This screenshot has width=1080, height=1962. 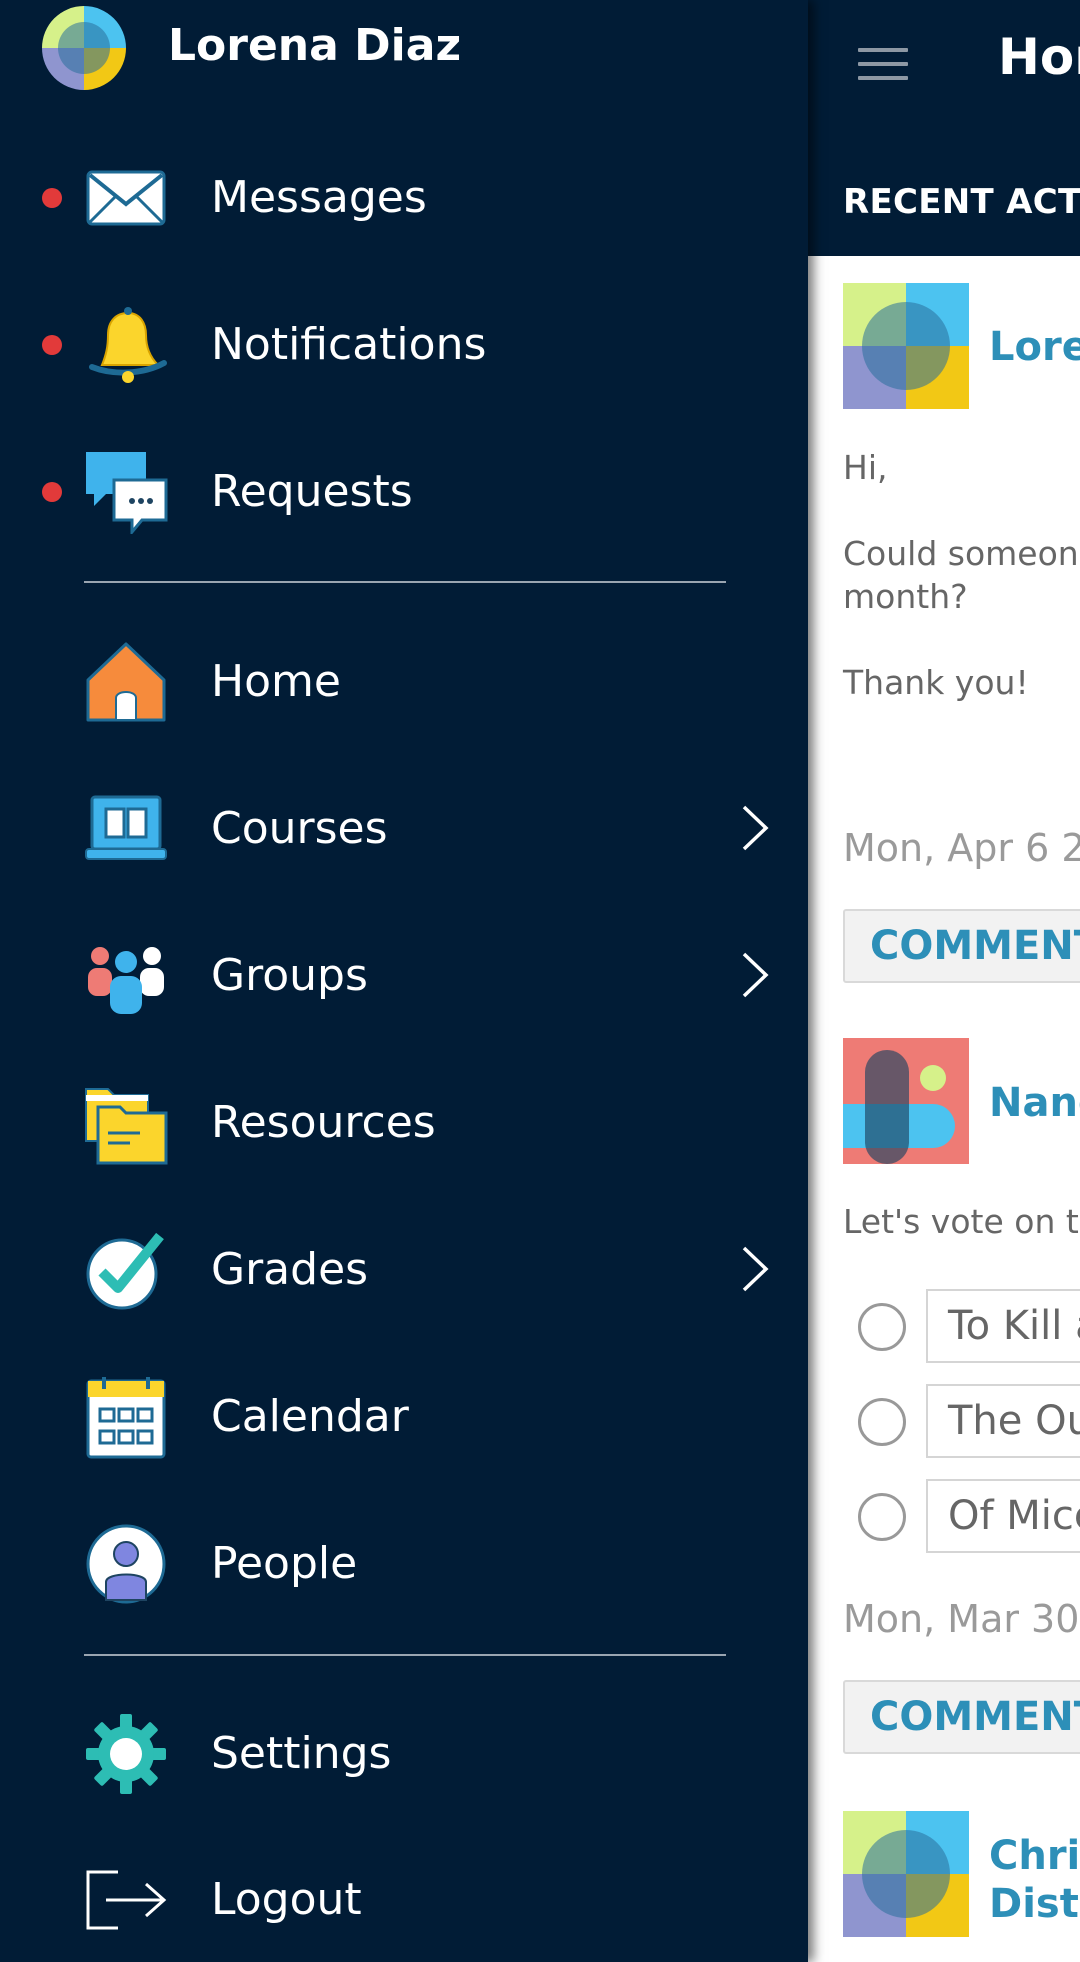 What do you see at coordinates (126, 1123) in the screenshot?
I see `folders-icon` at bounding box center [126, 1123].